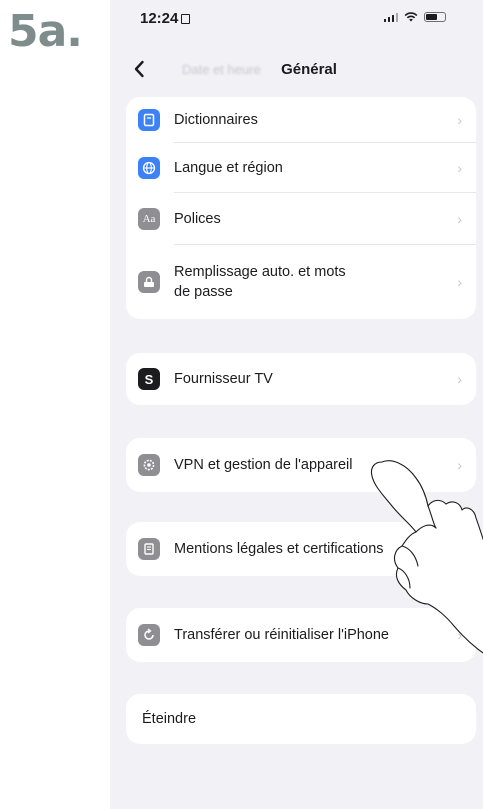  I want to click on status-time: 12:24, so click(165, 18).